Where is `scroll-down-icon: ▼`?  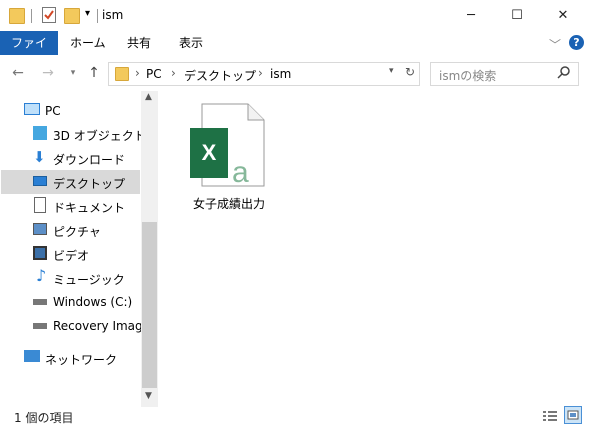 scroll-down-icon: ▼ is located at coordinates (148, 396).